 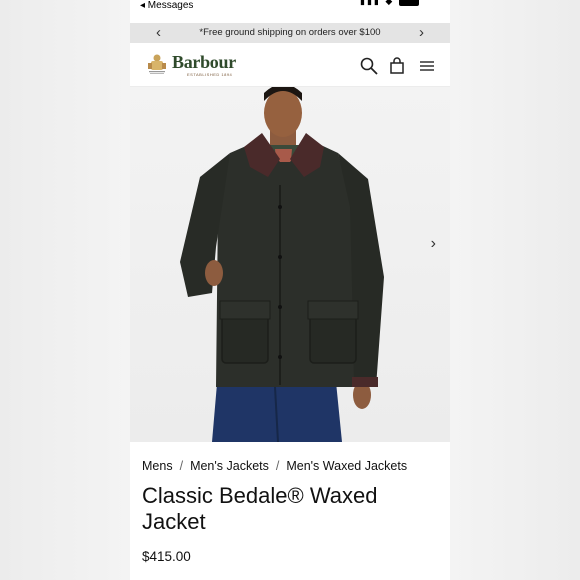 What do you see at coordinates (421, 33) in the screenshot?
I see `promo-next-button: ›` at bounding box center [421, 33].